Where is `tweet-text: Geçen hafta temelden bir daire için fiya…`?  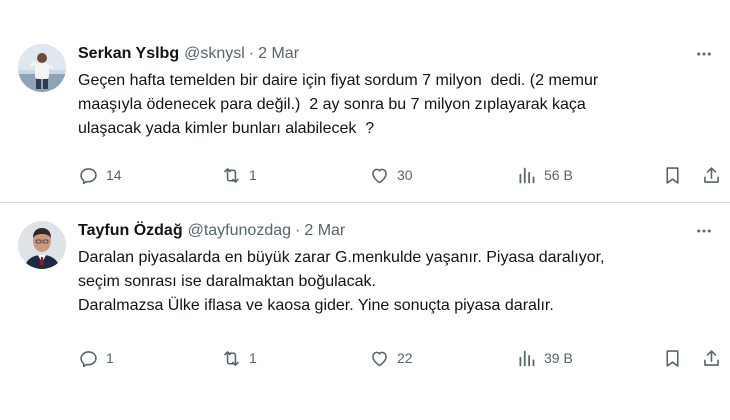 tweet-text: Geçen hafta temelden bir daire için fiya… is located at coordinates (338, 104).